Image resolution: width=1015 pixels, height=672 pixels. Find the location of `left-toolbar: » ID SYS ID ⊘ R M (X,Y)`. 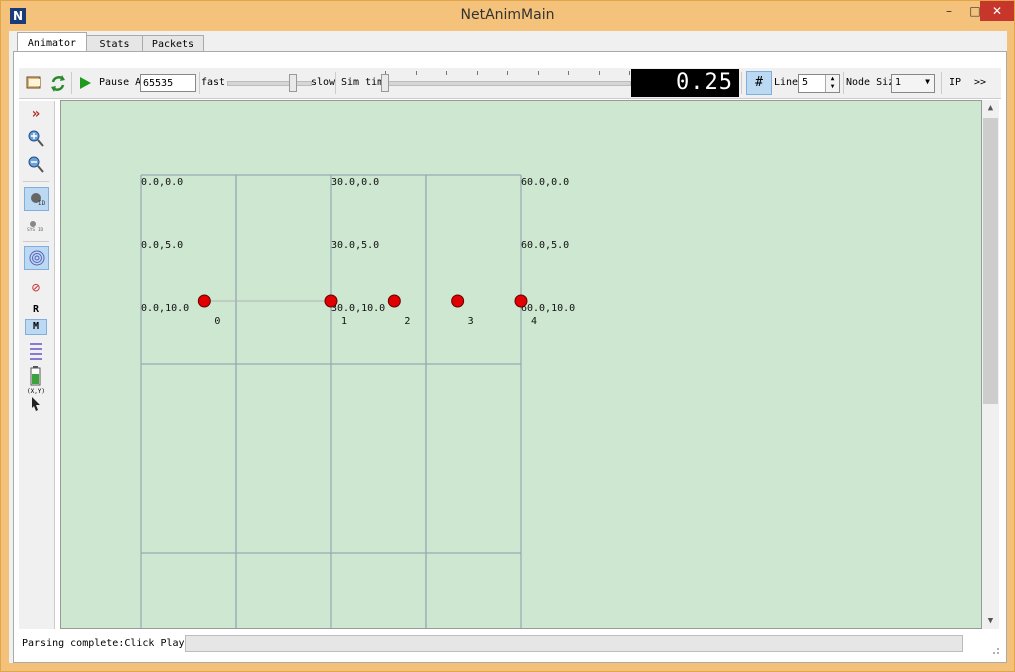

left-toolbar: » ID SYS ID ⊘ R M (X,Y) is located at coordinates (37, 365).